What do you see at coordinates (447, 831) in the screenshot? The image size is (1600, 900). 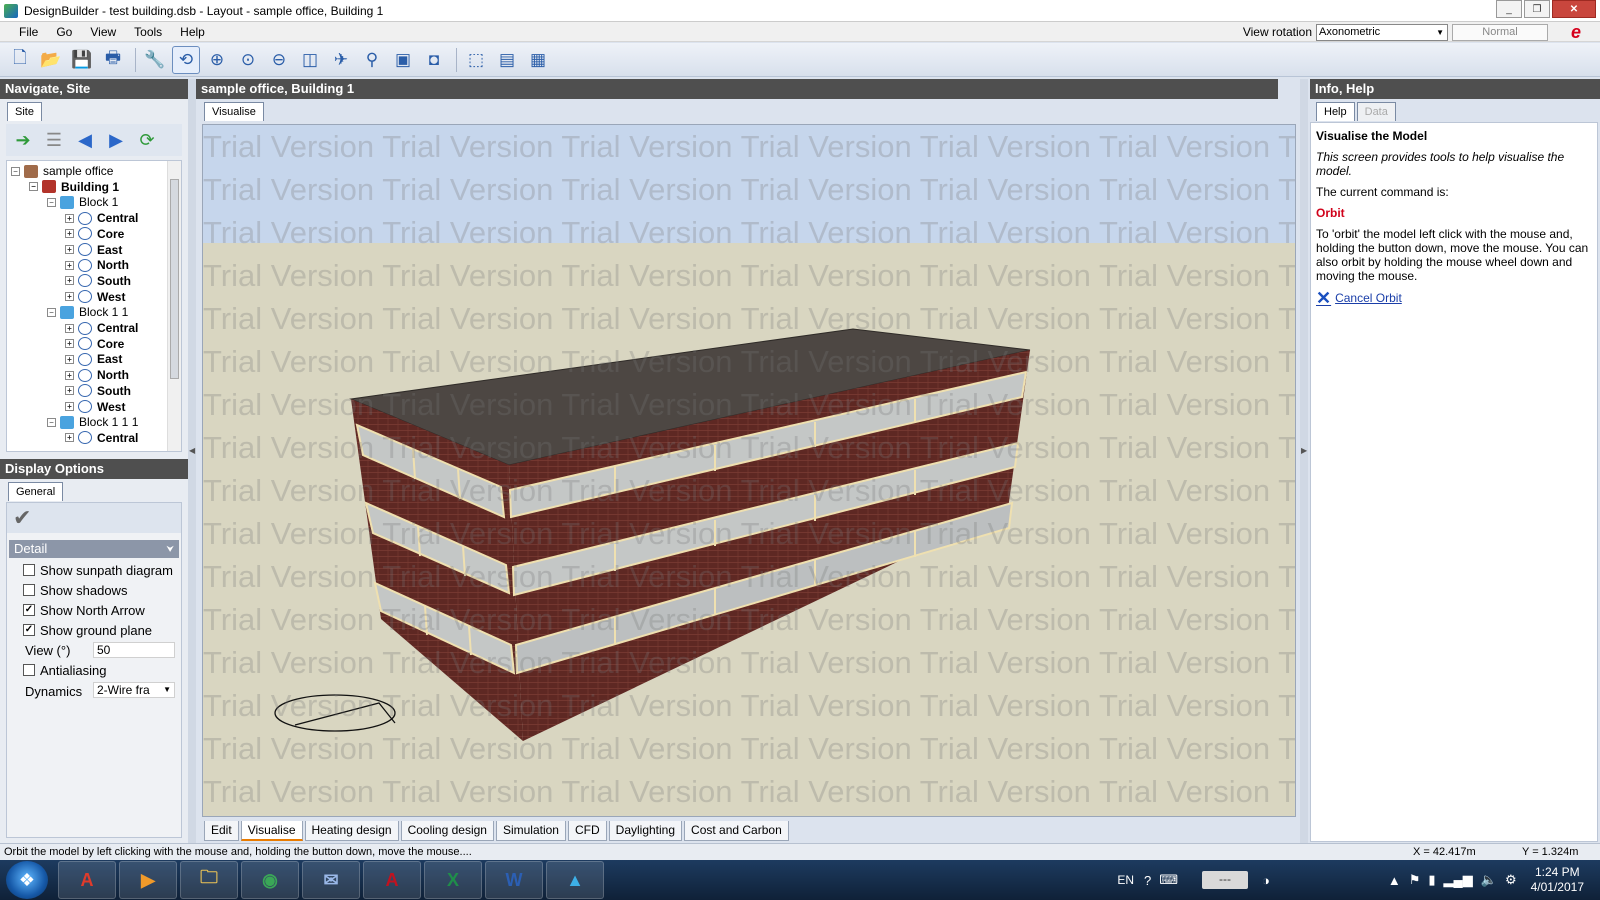 I see `tab-cooling-design: Cooling design` at bounding box center [447, 831].